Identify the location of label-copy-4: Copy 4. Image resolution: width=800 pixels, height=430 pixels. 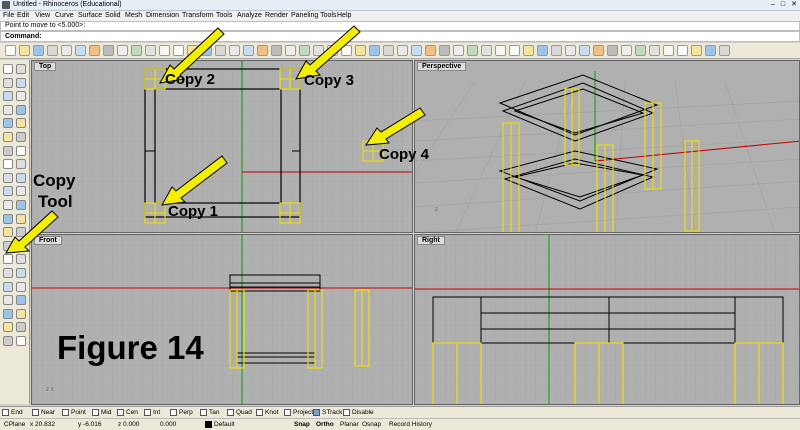
(404, 154).